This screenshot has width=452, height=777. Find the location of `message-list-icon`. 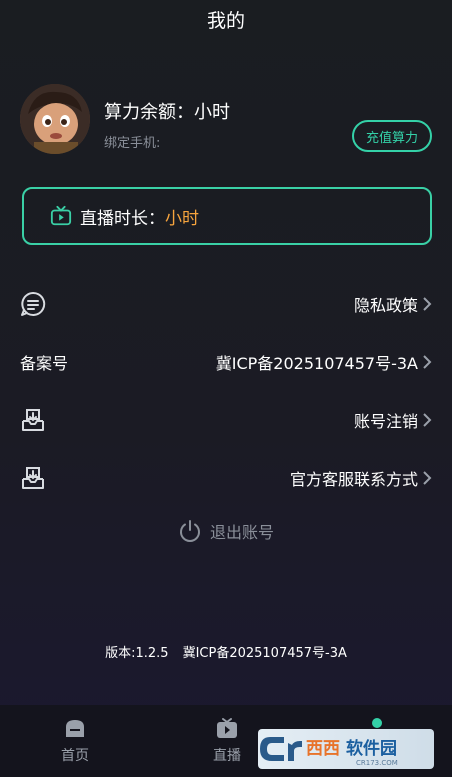

message-list-icon is located at coordinates (33, 303).